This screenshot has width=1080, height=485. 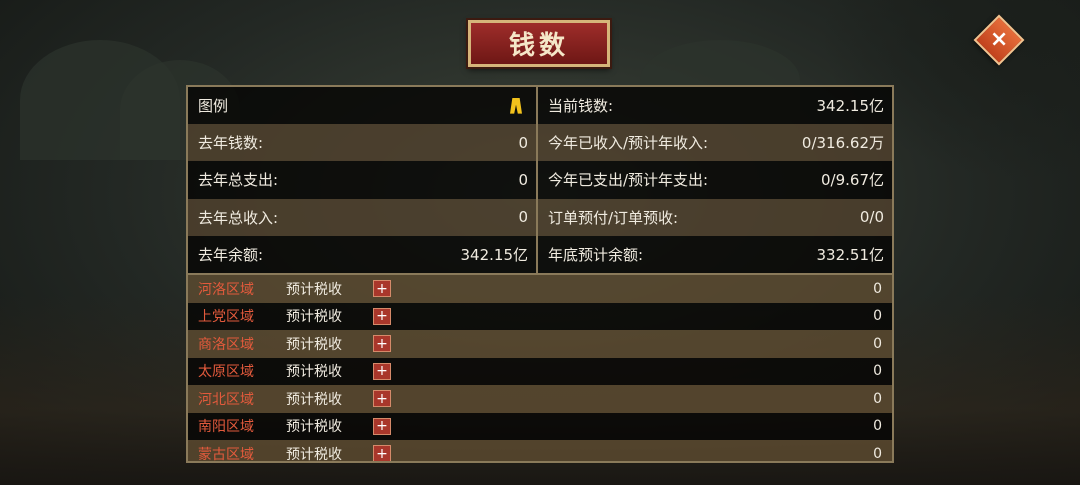 I want to click on region-row: 太原区域 预计税收 + 0, so click(x=540, y=371).